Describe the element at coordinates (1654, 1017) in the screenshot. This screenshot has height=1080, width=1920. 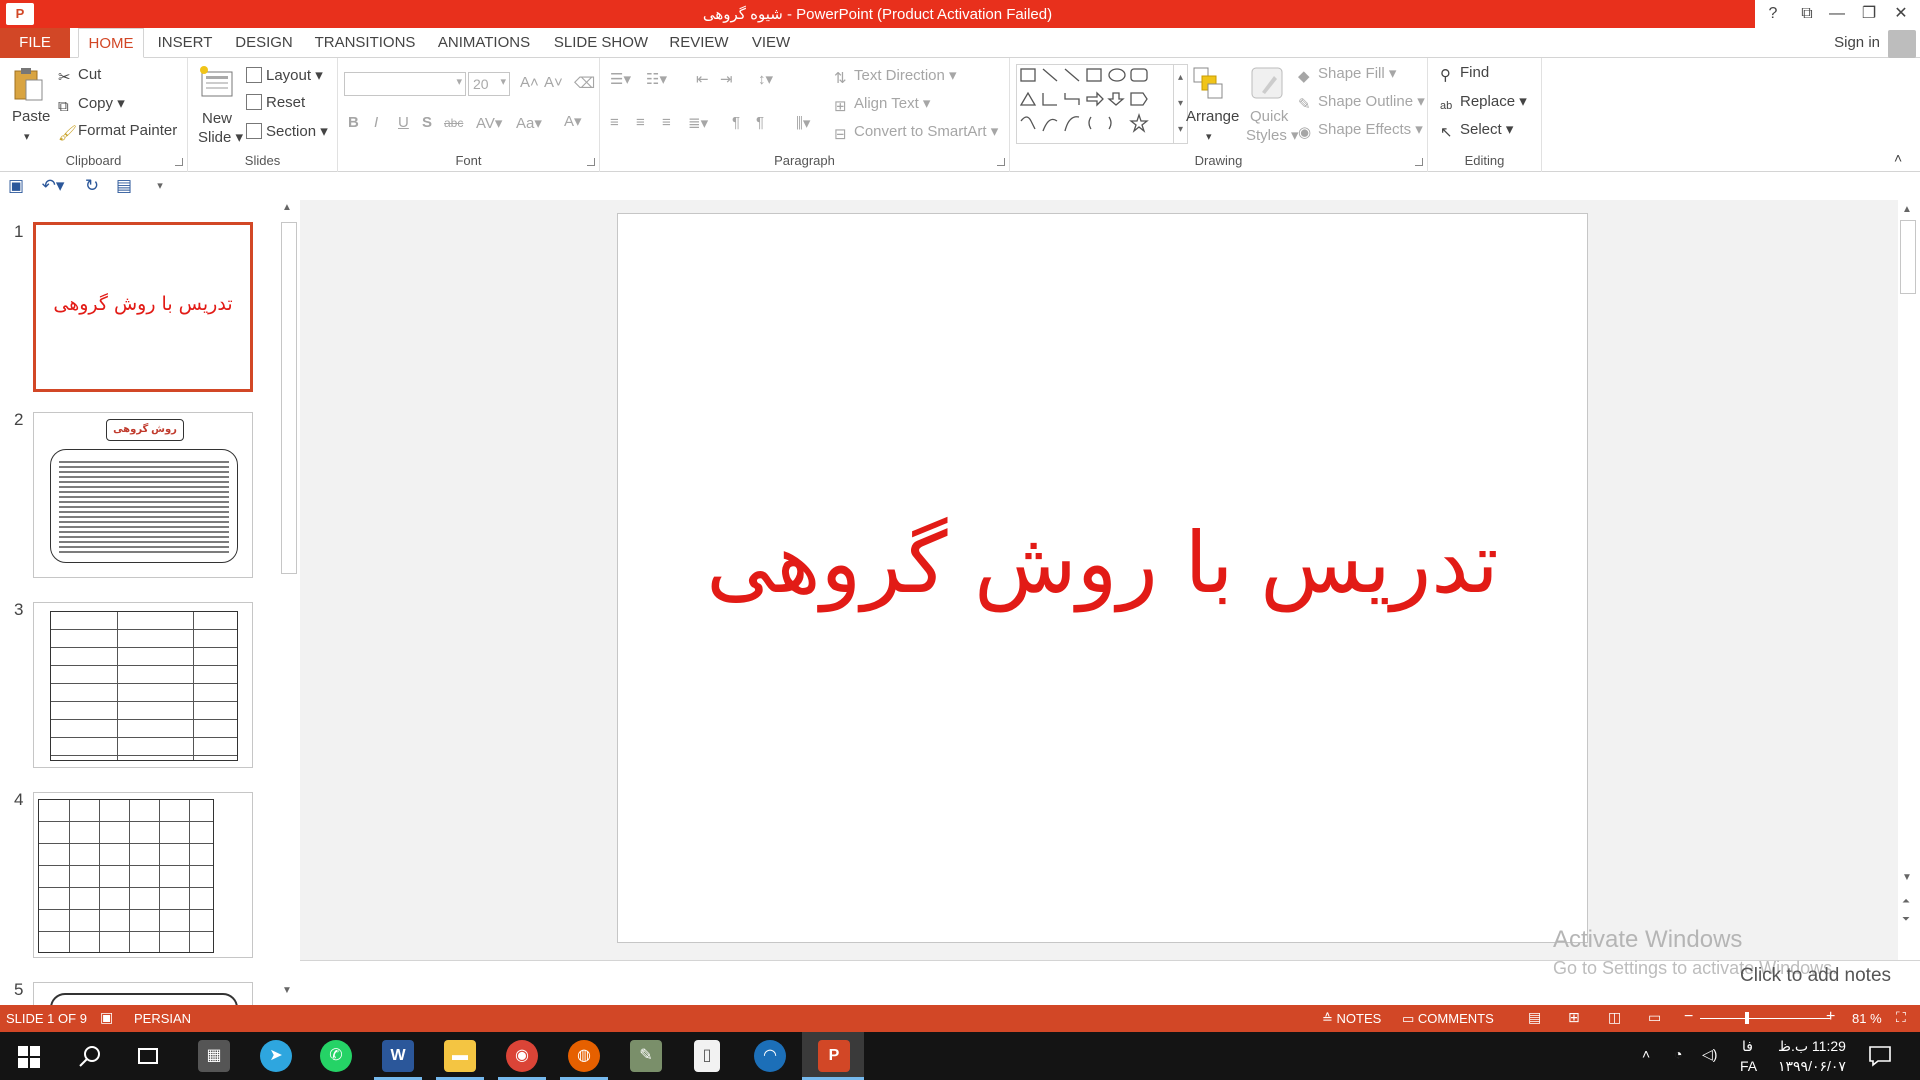
I see `slide-show-icon: ▭` at that location.